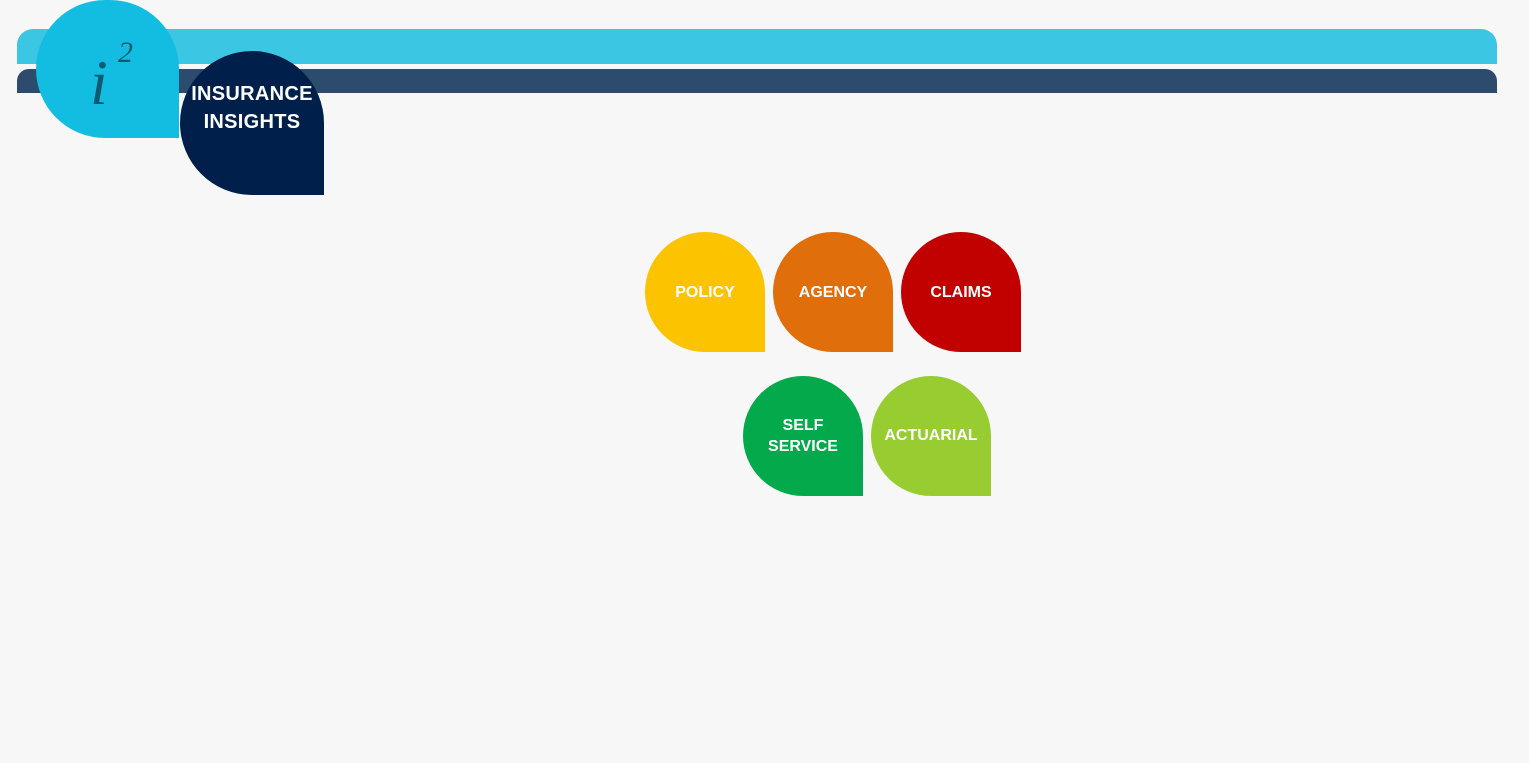 The image size is (1529, 763). What do you see at coordinates (111, 75) in the screenshot?
I see `i-squared-logo-icon: i 2` at bounding box center [111, 75].